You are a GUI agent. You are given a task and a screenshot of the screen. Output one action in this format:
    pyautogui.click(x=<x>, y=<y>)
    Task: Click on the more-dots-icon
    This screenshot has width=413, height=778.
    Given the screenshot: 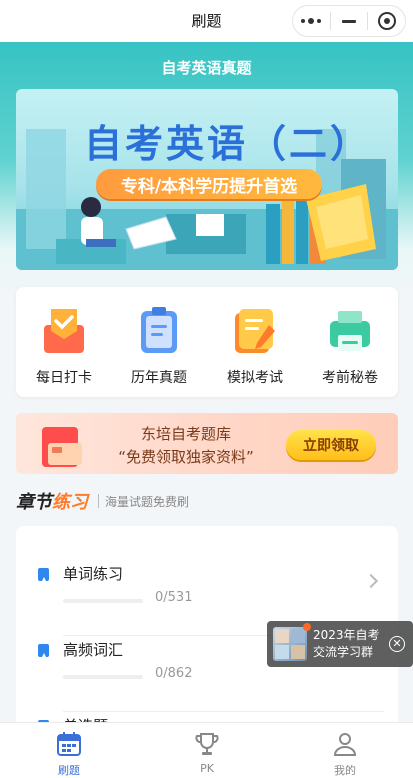 What is the action you would take?
    pyautogui.click(x=311, y=21)
    